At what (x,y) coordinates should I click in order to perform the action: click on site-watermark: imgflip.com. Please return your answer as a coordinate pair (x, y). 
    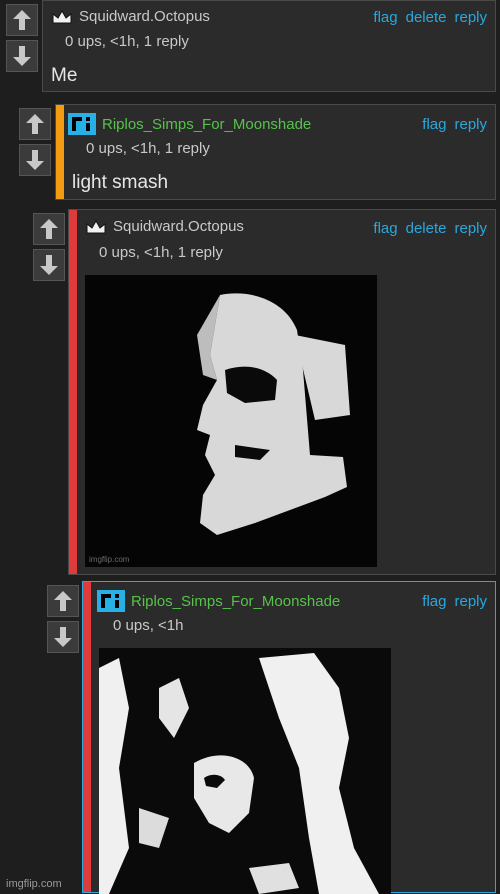
    Looking at the image, I should click on (34, 884).